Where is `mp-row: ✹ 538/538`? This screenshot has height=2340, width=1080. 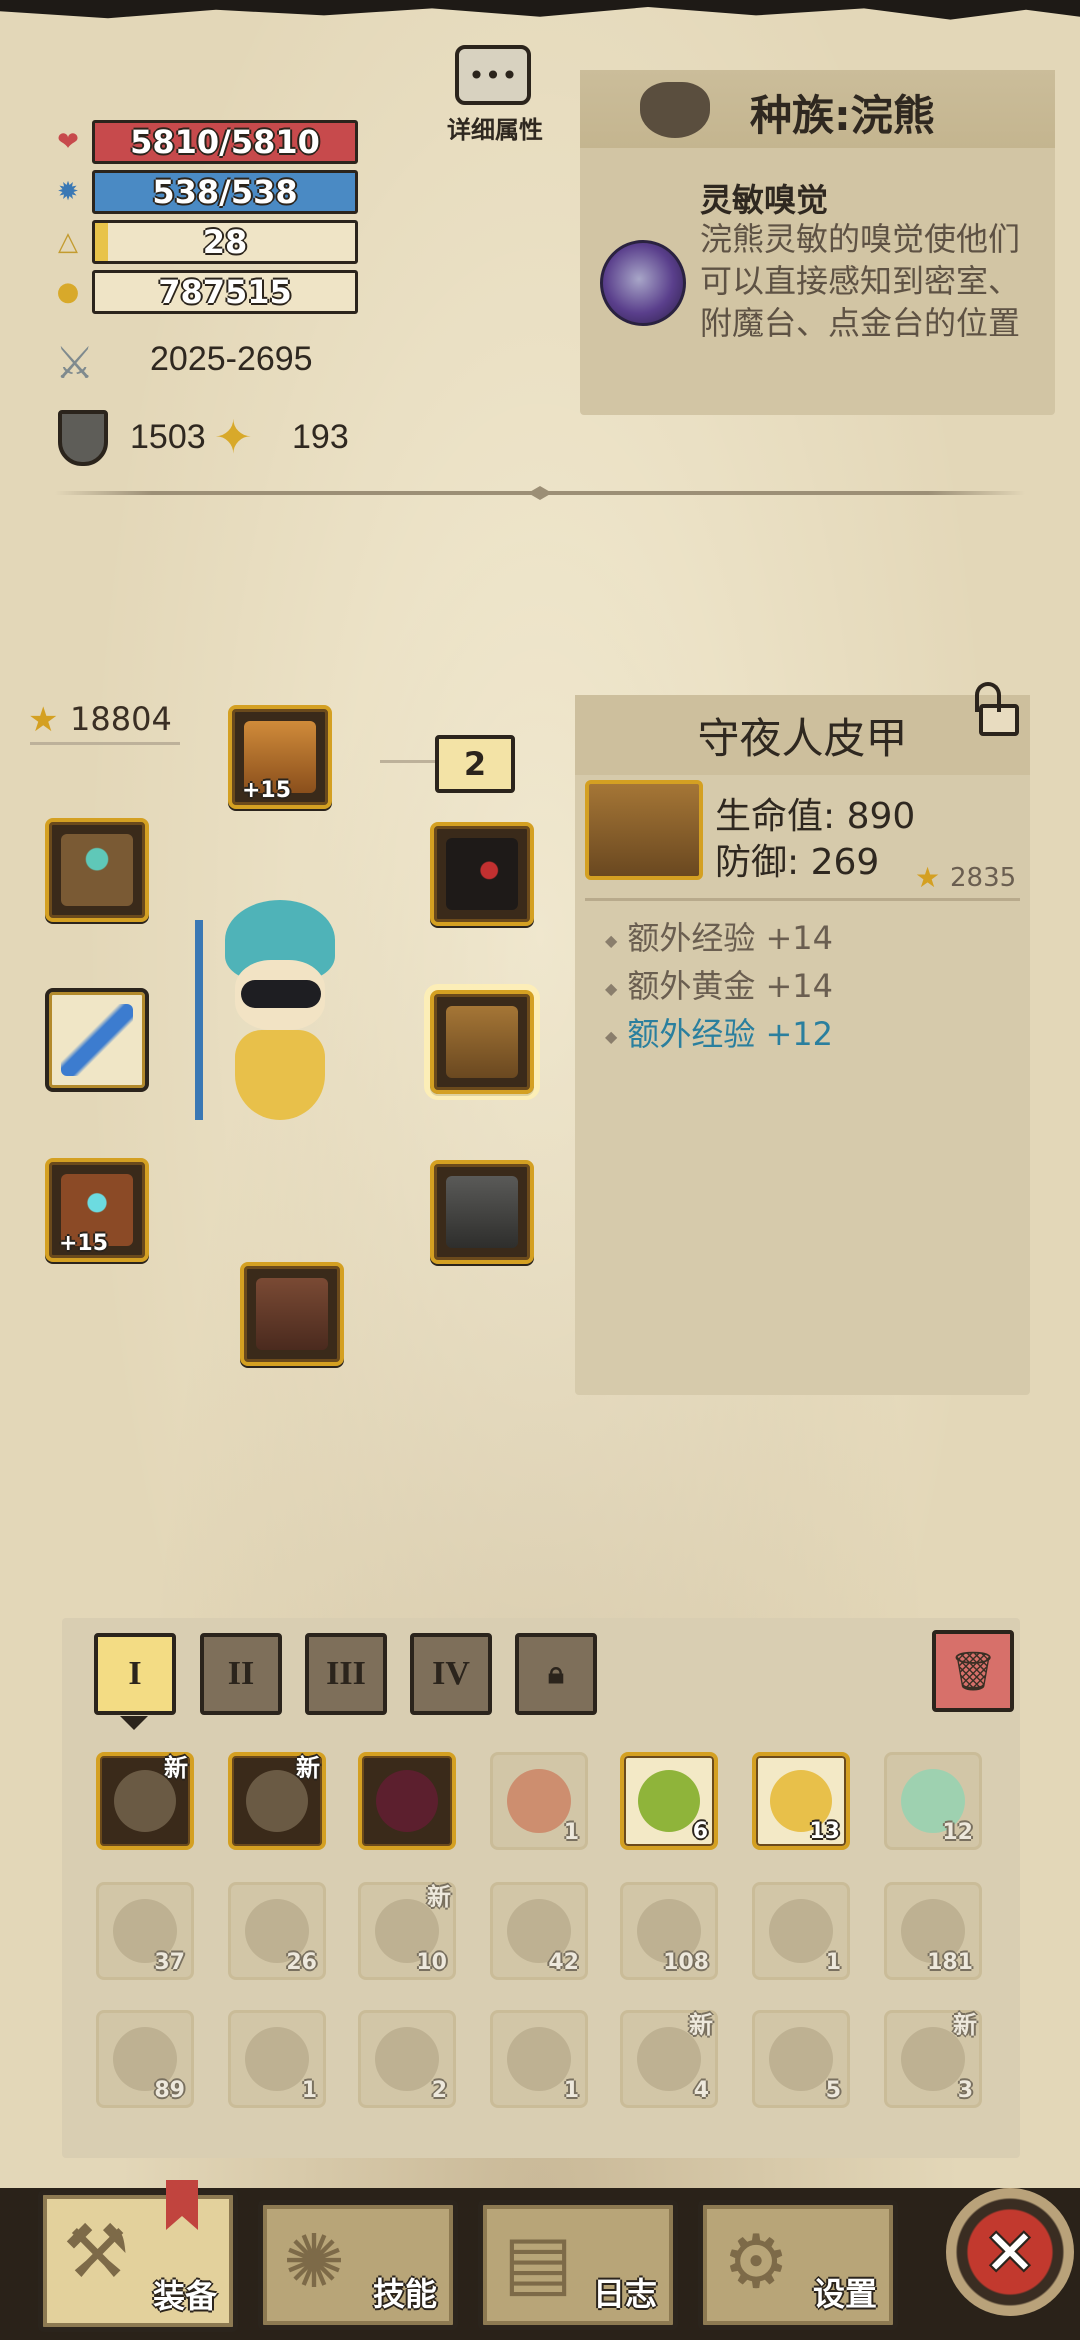 mp-row: ✹ 538/538 is located at coordinates (204, 192).